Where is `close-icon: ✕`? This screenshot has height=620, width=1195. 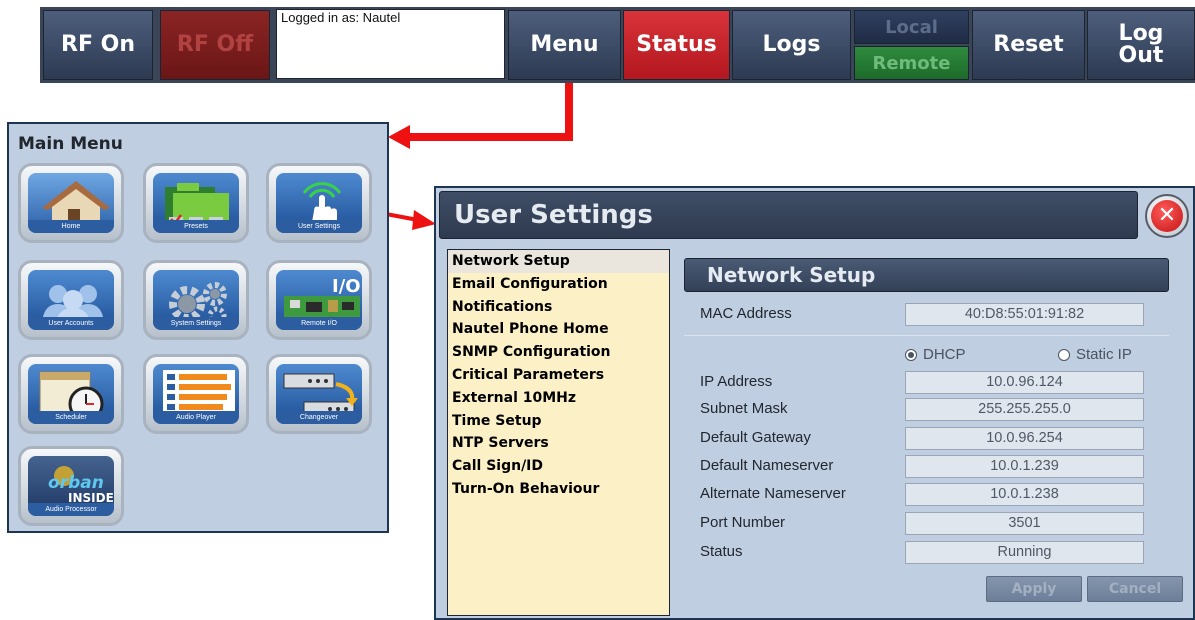 close-icon: ✕ is located at coordinates (1167, 216).